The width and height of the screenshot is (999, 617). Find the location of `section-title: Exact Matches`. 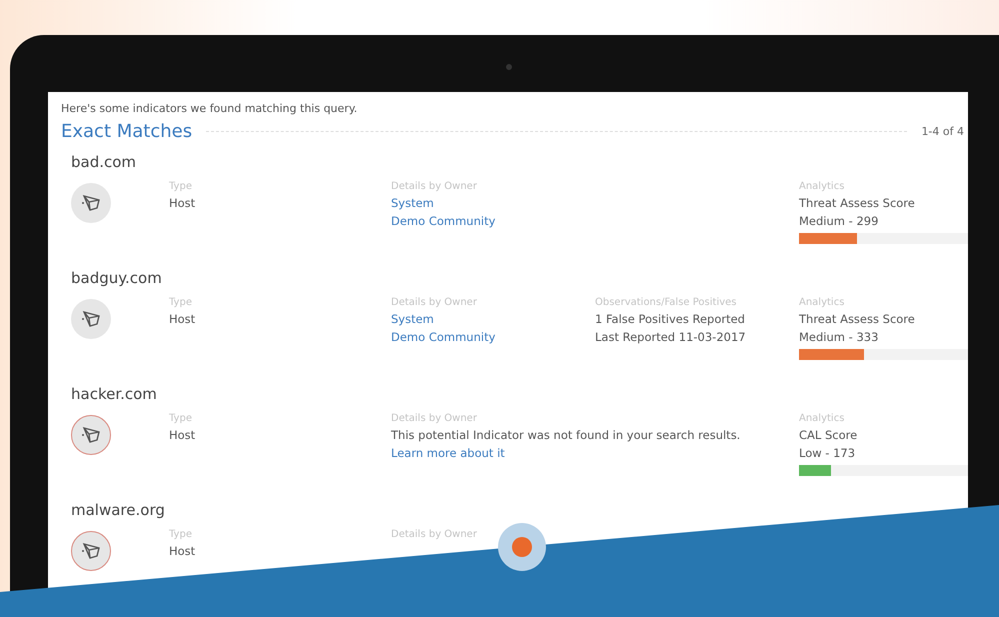

section-title: Exact Matches is located at coordinates (126, 131).